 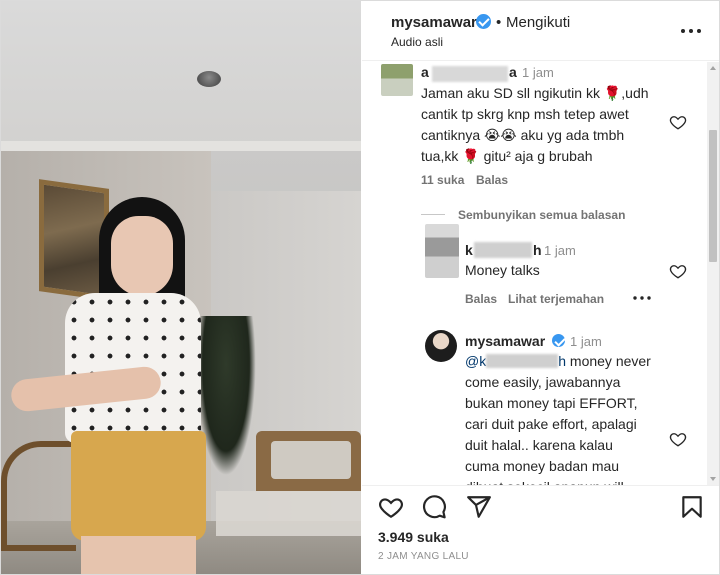 I want to click on post-header: mysamawar • Mengikuti Audio asli, so click(x=540, y=31).